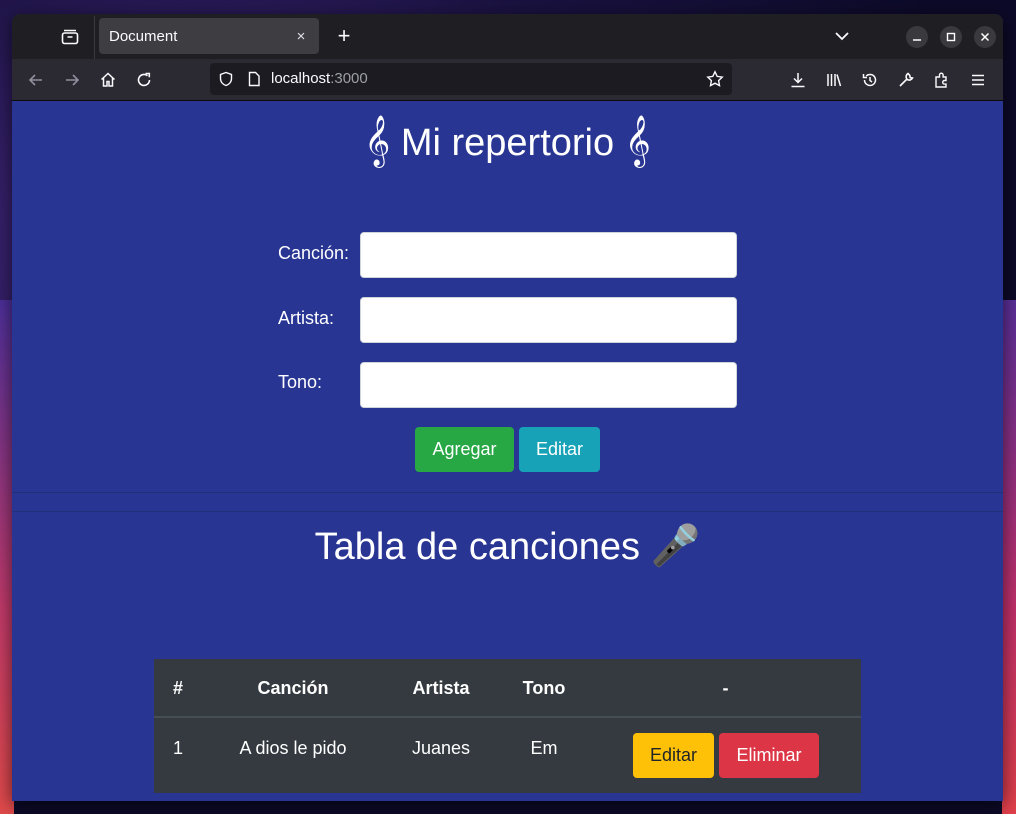 The width and height of the screenshot is (1016, 814). Describe the element at coordinates (942, 80) in the screenshot. I see `extensions-icon` at that location.